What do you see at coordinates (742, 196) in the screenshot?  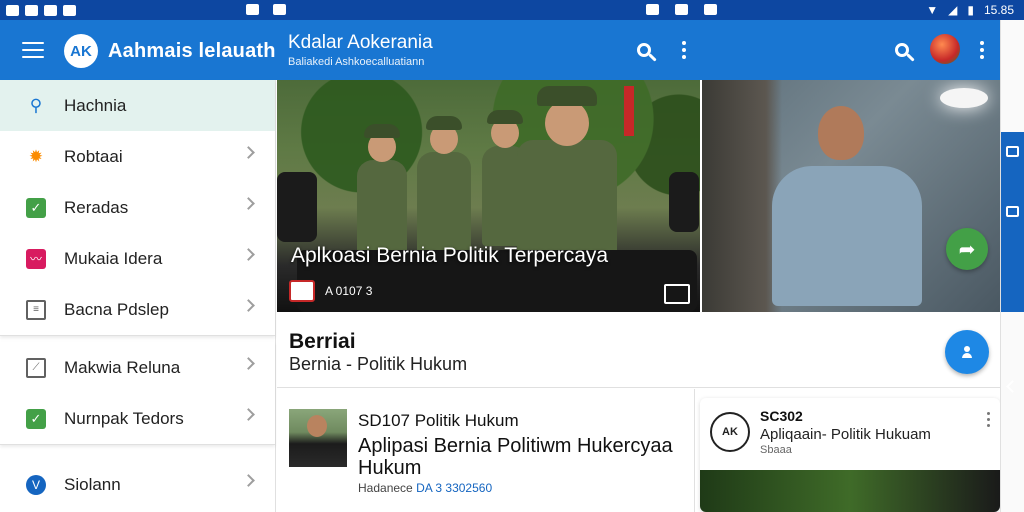 I see `hero2-foreground` at bounding box center [742, 196].